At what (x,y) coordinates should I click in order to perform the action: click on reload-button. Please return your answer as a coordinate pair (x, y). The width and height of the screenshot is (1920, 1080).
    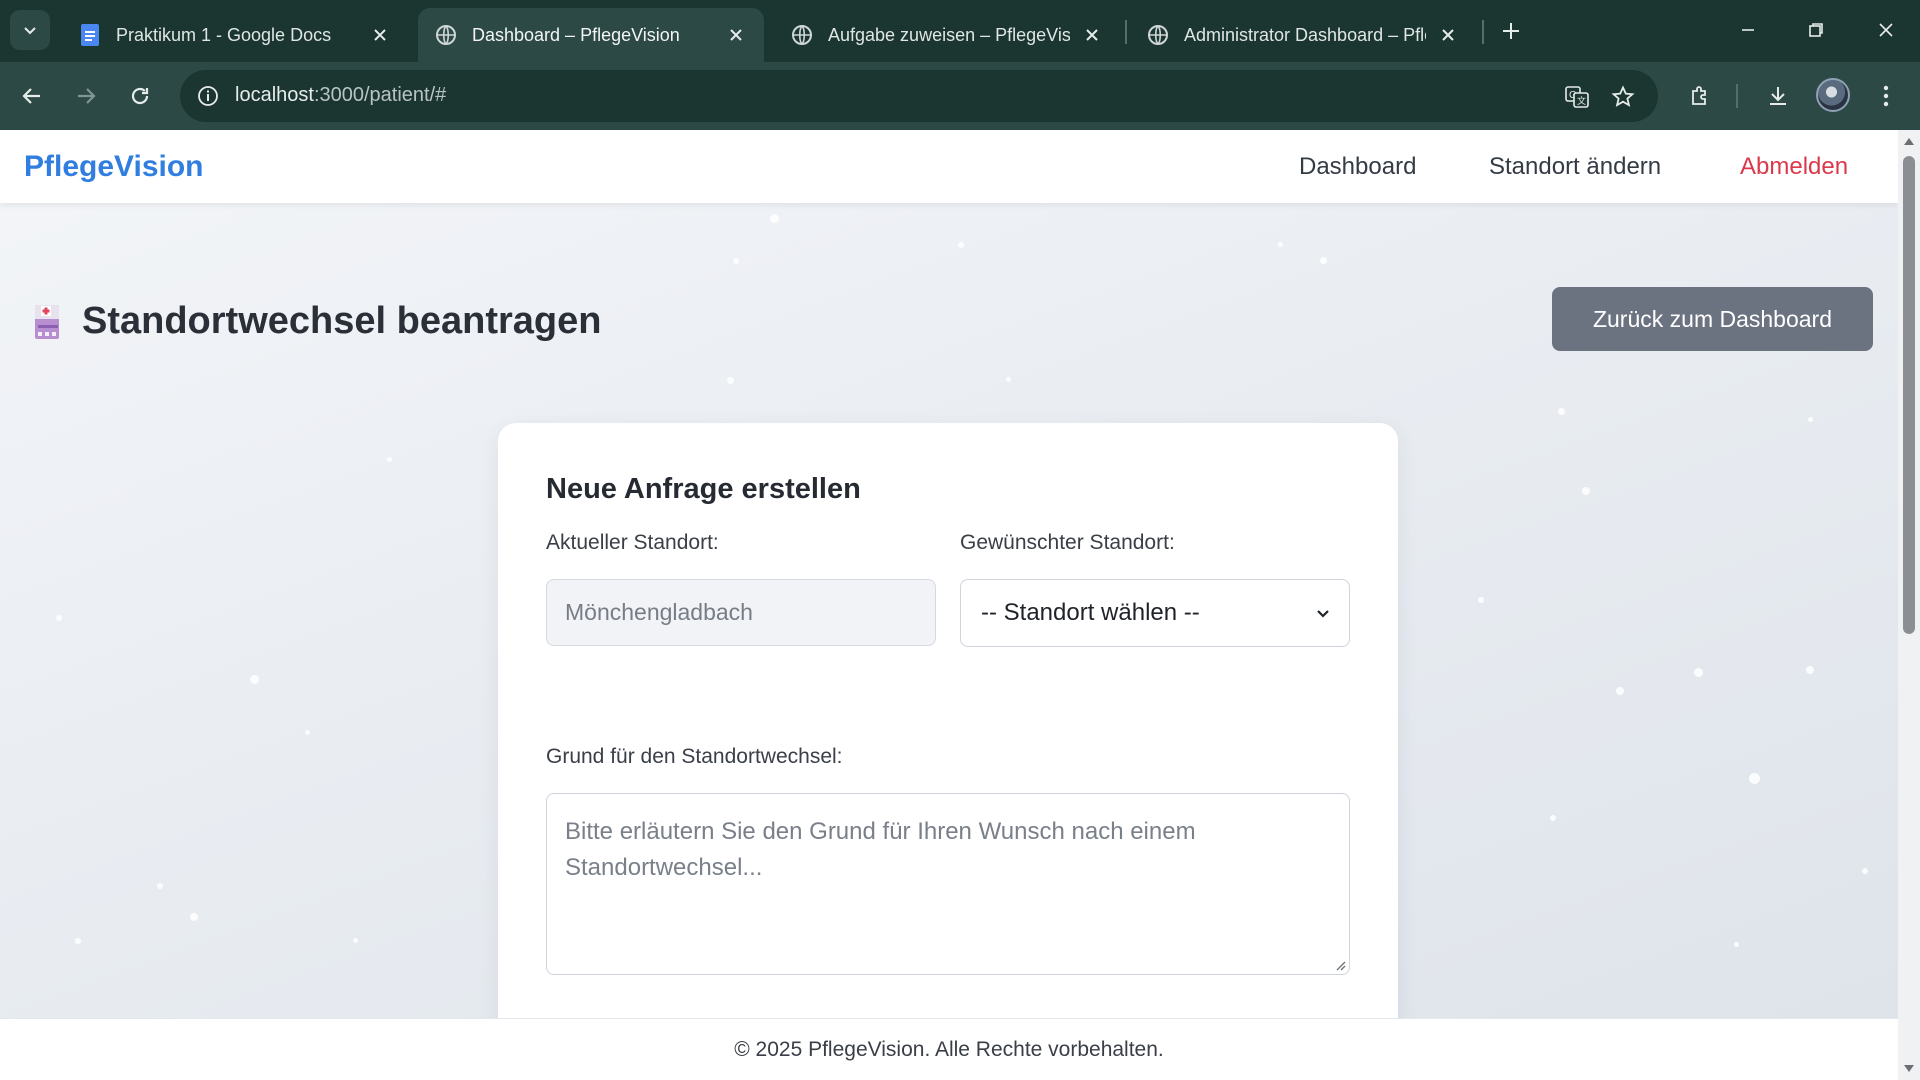
    Looking at the image, I should click on (140, 96).